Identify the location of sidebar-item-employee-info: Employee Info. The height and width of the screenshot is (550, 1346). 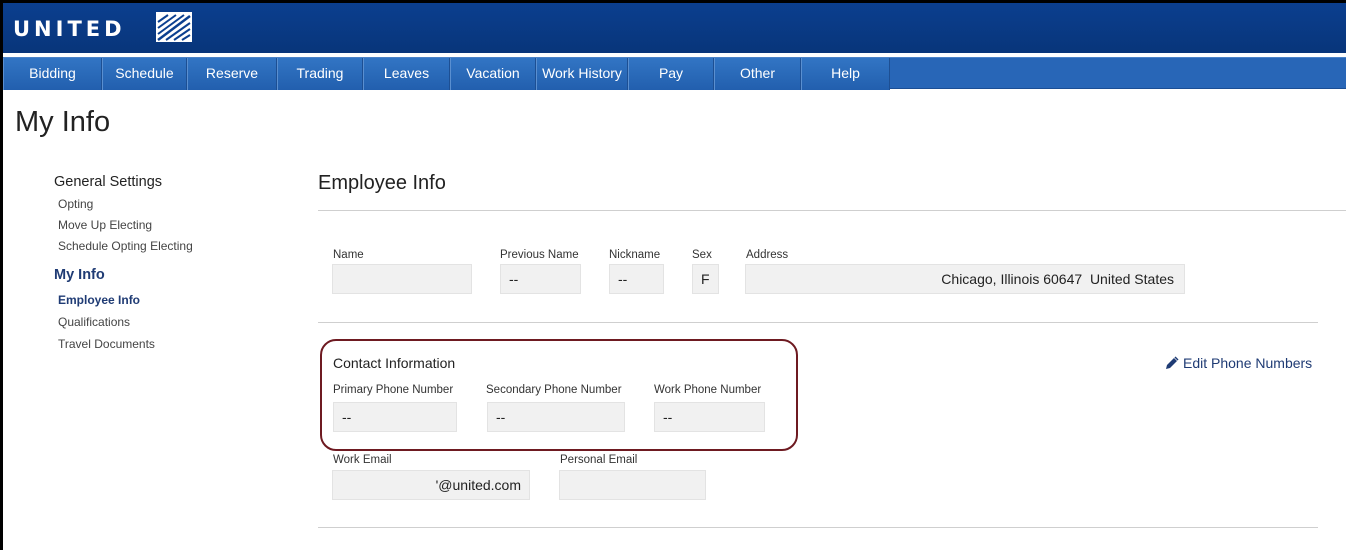
(169, 300).